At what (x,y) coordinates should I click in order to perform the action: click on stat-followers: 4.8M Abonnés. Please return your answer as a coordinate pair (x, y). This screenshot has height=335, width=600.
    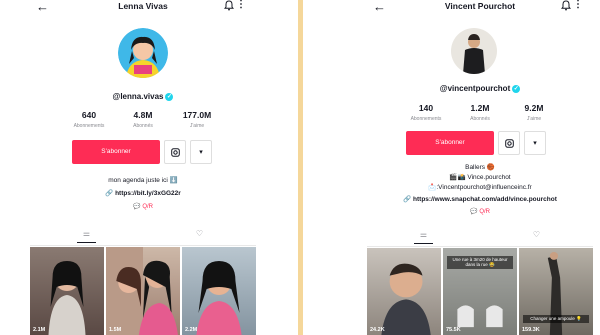
    Looking at the image, I should click on (143, 119).